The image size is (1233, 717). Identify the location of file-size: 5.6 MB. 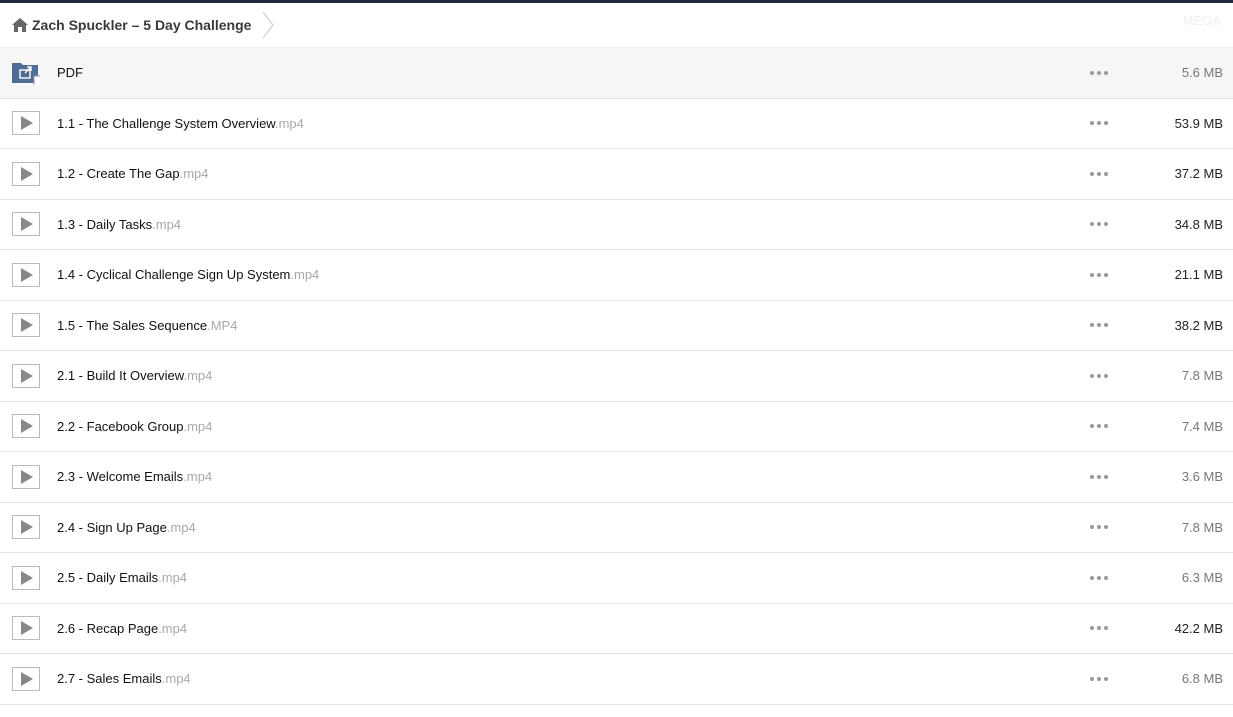
(1202, 73).